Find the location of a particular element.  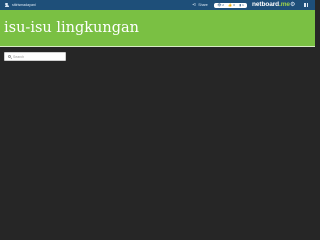

user-account: sitirismadayani is located at coordinates (20, 5).